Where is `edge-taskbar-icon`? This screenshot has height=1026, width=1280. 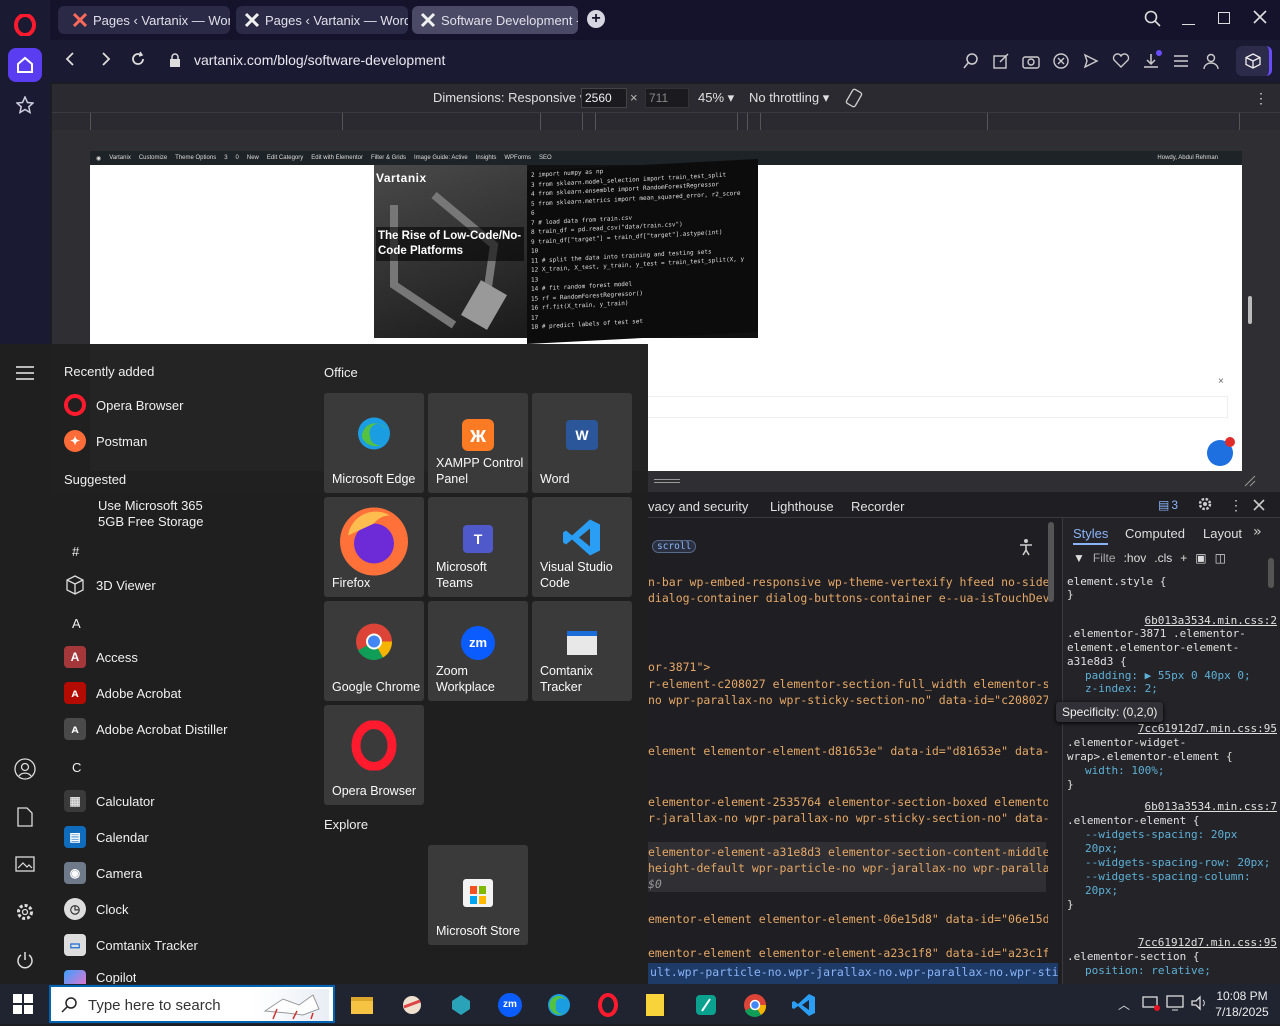 edge-taskbar-icon is located at coordinates (559, 1005).